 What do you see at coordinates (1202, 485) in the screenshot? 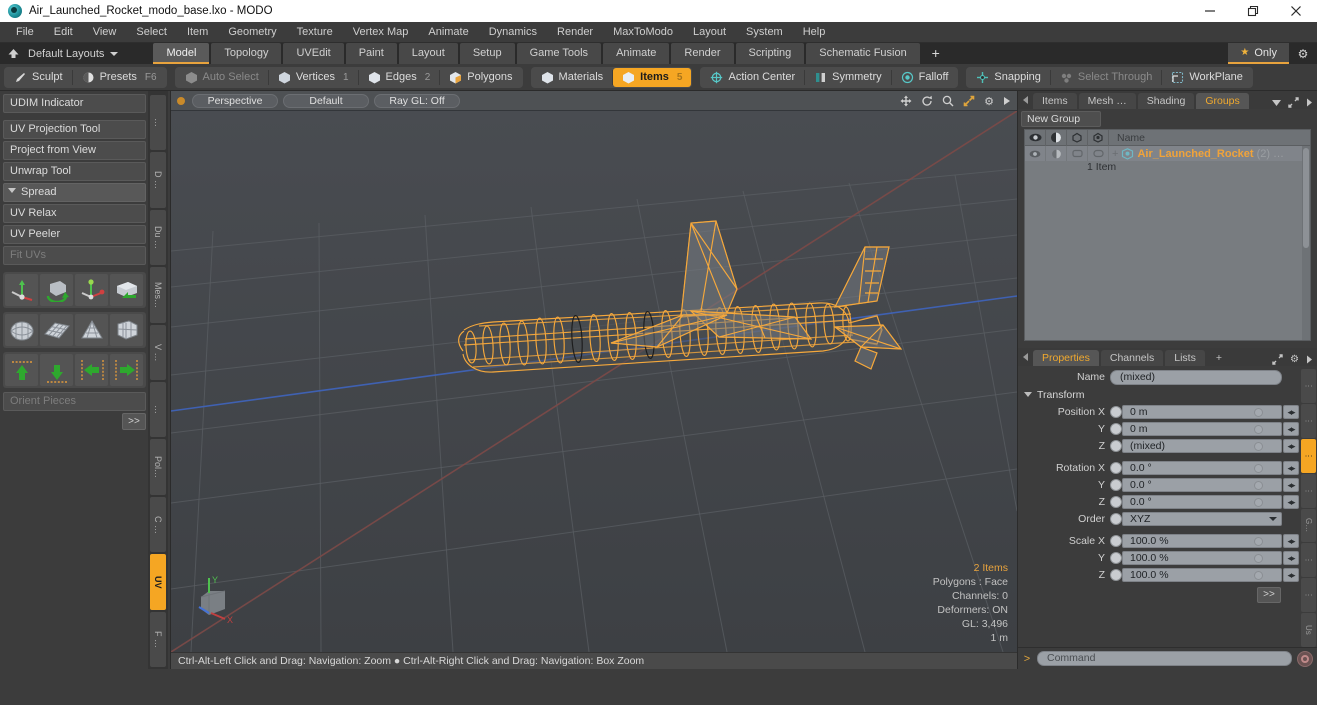
I see `rotation-y-field: 0.0 °` at bounding box center [1202, 485].